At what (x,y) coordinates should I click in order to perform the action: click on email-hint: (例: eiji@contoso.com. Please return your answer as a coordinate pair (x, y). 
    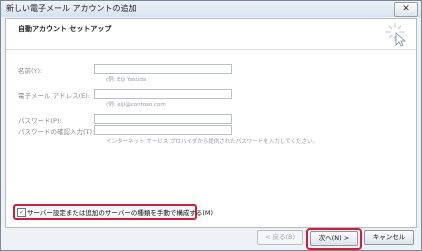
    Looking at the image, I should click on (136, 105).